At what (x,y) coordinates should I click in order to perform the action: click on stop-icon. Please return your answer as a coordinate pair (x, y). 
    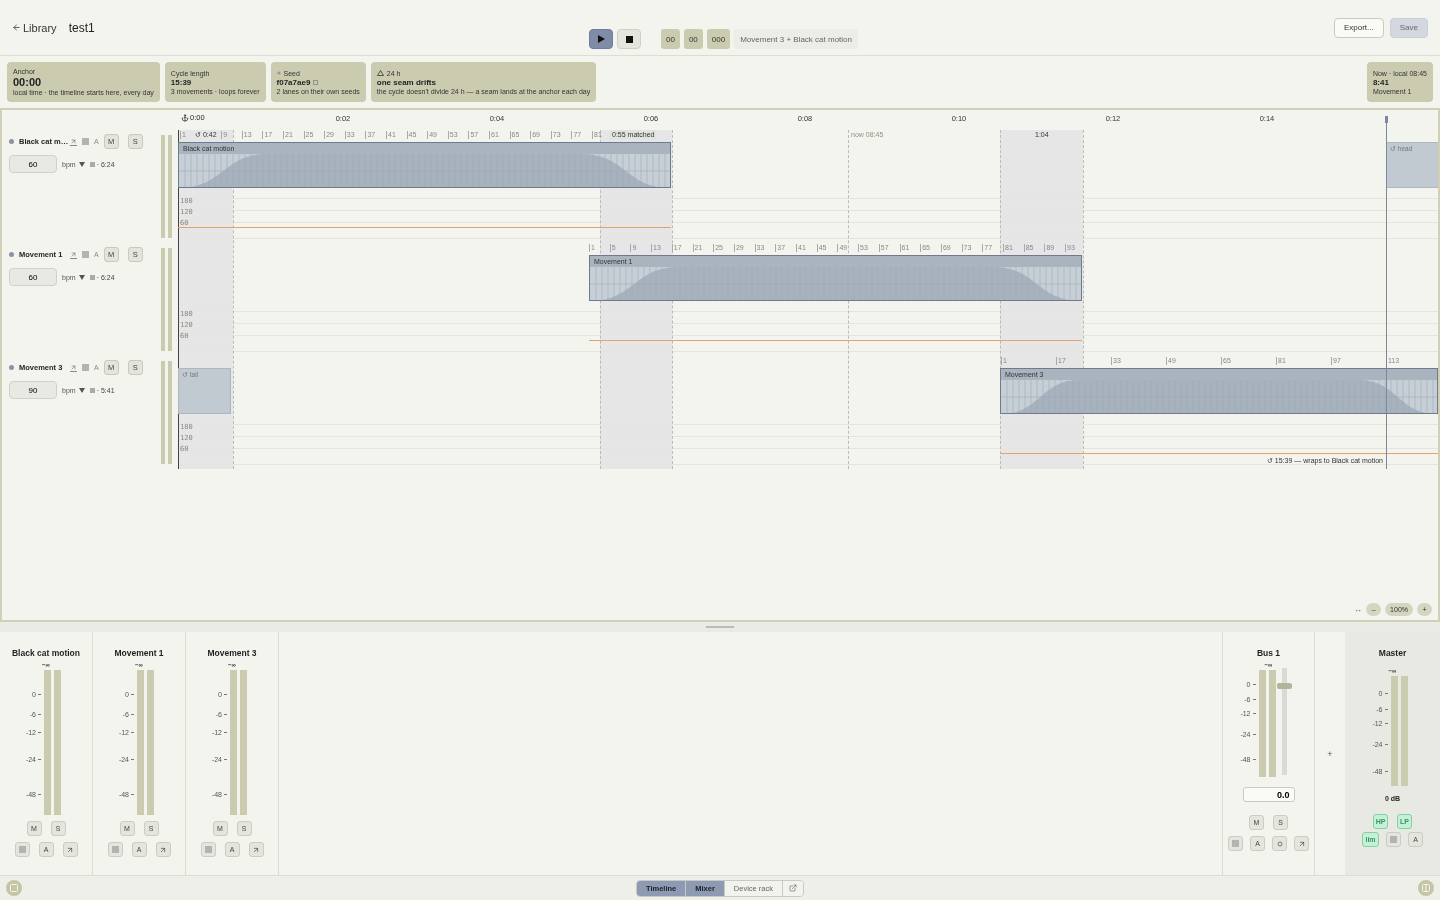
    Looking at the image, I should click on (629, 39).